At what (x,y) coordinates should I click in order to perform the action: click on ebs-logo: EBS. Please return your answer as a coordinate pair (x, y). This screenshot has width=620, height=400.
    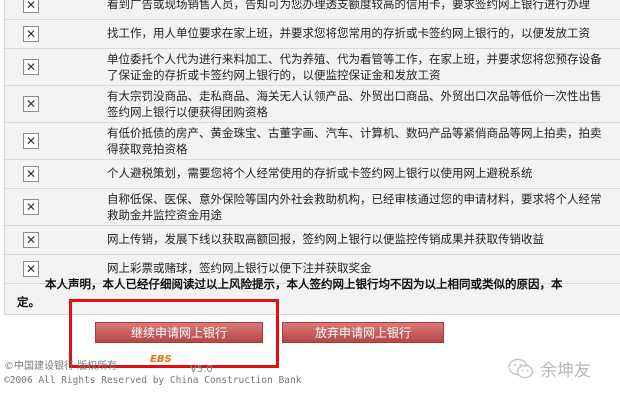
    Looking at the image, I should click on (161, 359).